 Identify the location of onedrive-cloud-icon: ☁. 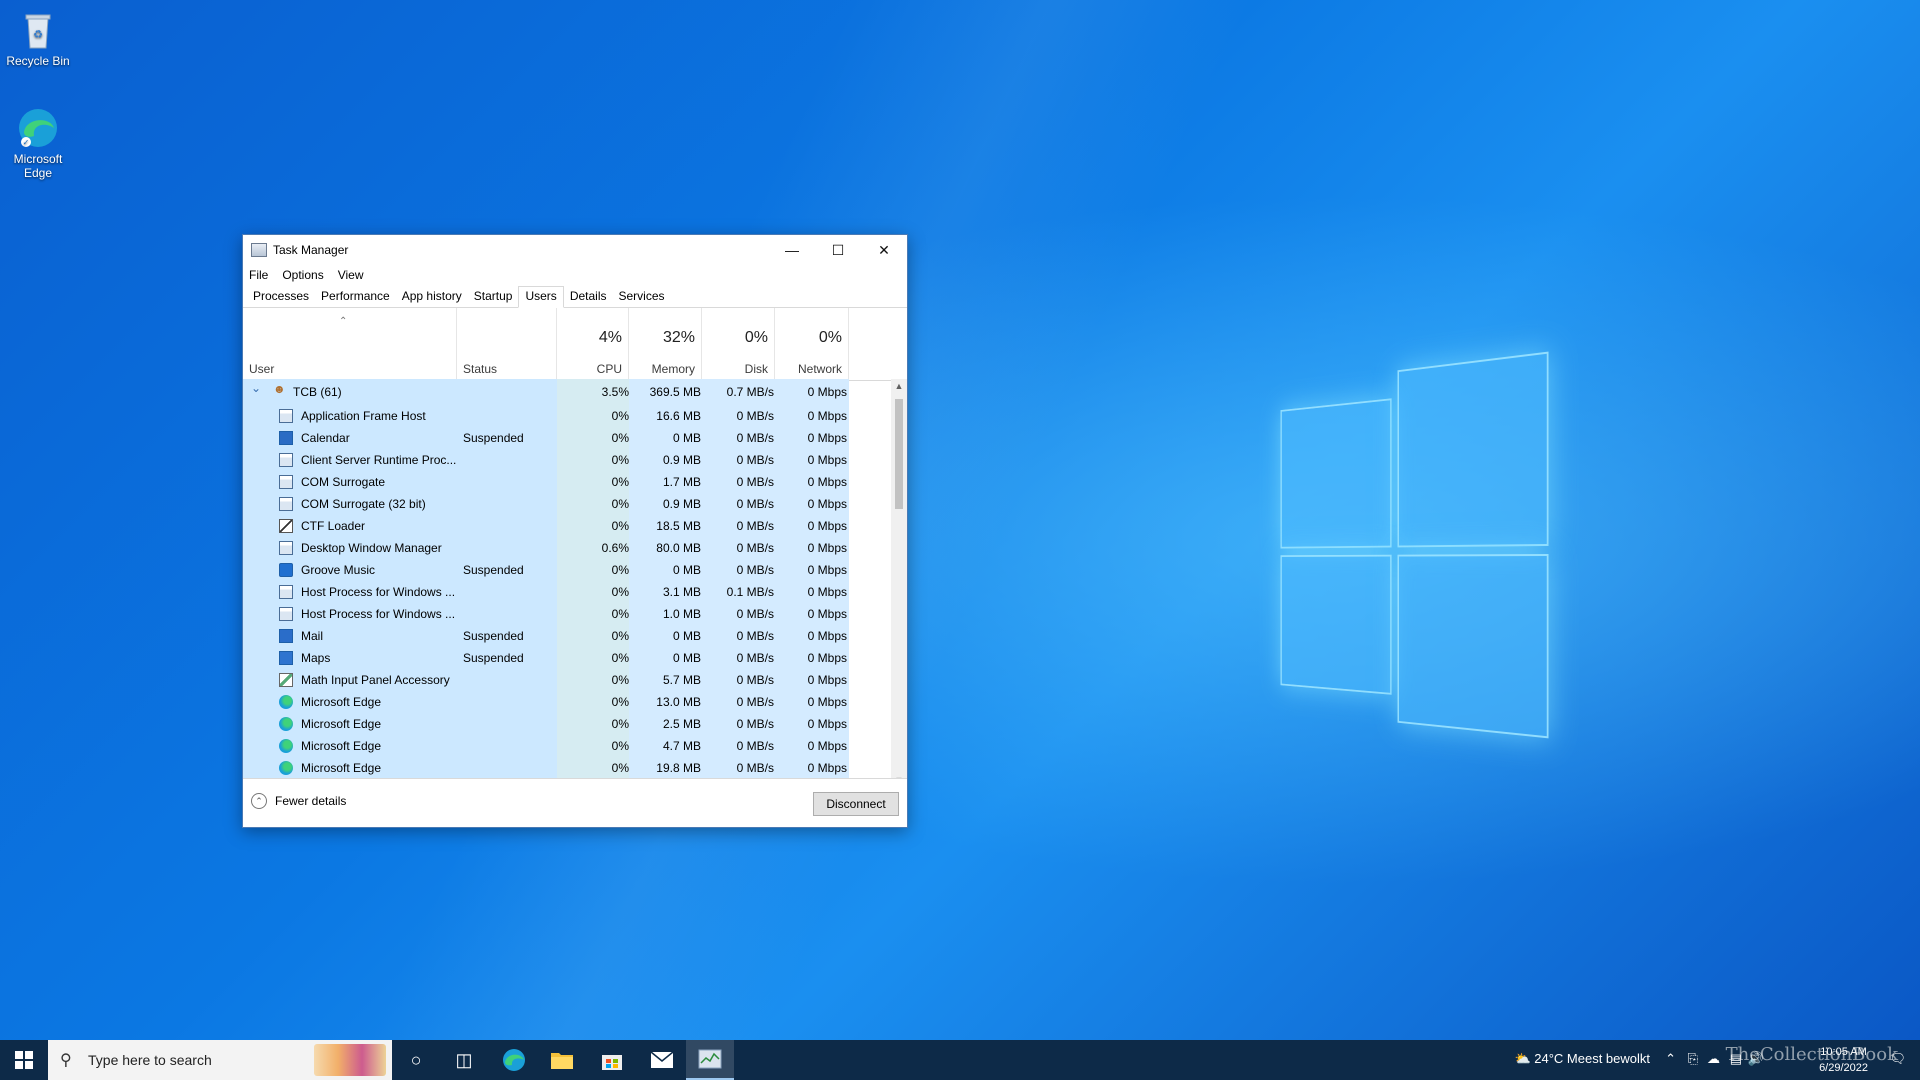
(1713, 1059).